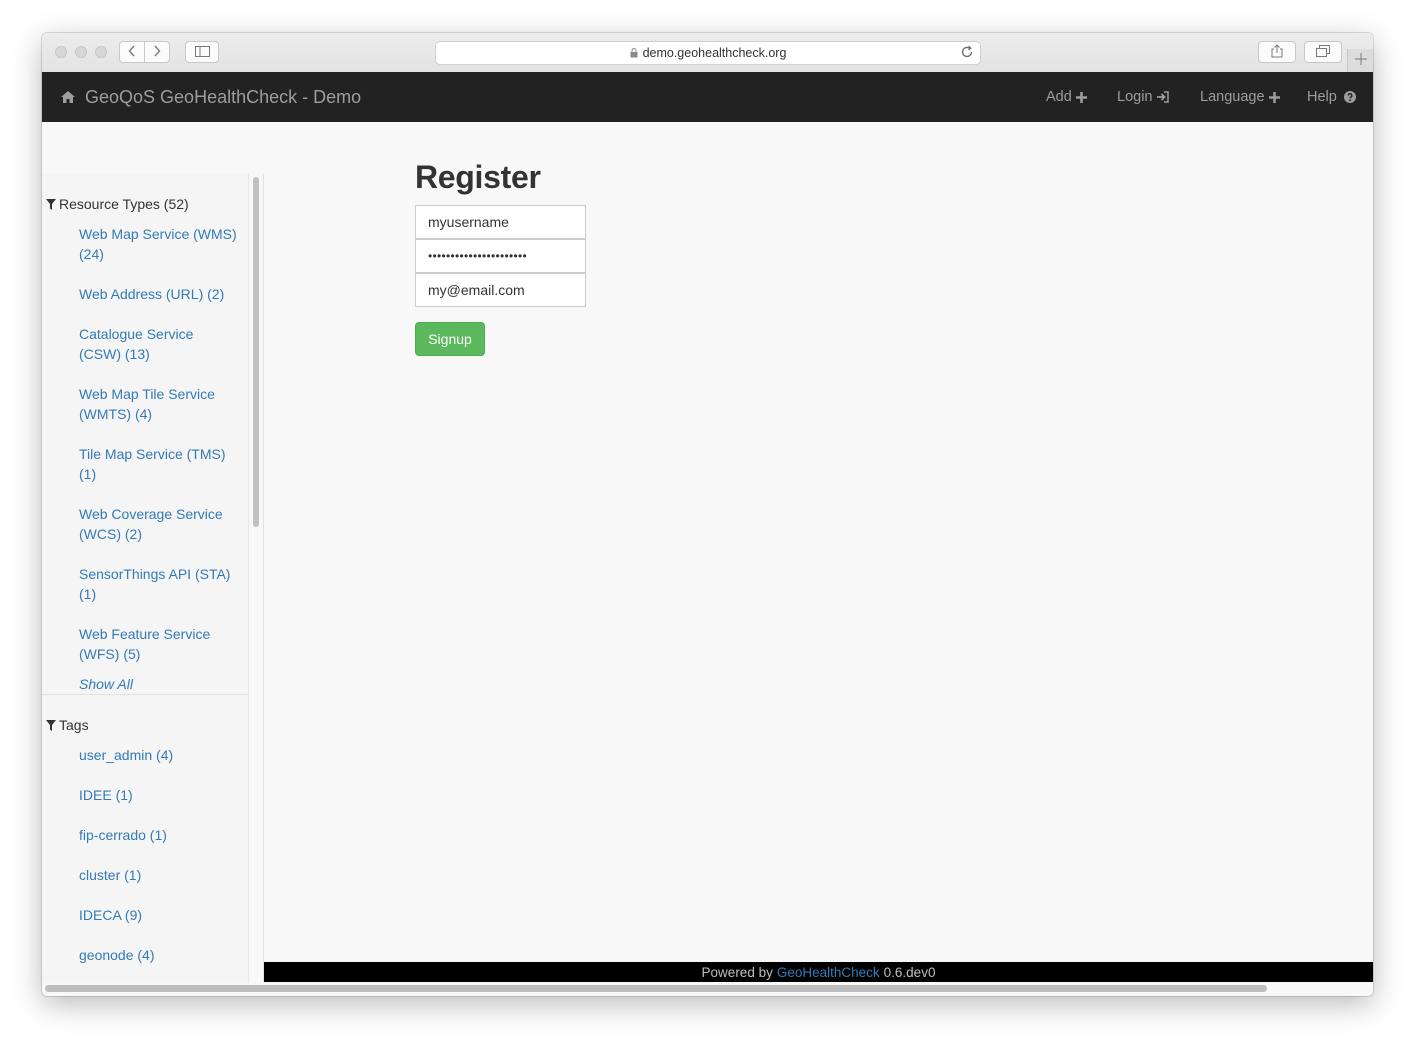 Image resolution: width=1415 pixels, height=1047 pixels. I want to click on tag-link: IDECA (9), so click(159, 915).